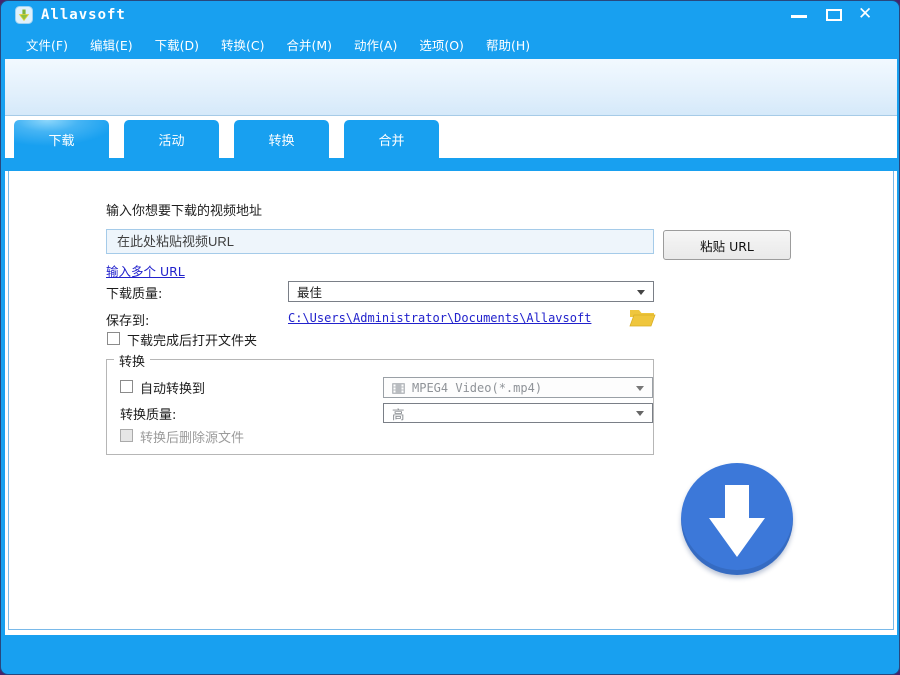  What do you see at coordinates (441, 44) in the screenshot?
I see `menu-options: 选项(O)` at bounding box center [441, 44].